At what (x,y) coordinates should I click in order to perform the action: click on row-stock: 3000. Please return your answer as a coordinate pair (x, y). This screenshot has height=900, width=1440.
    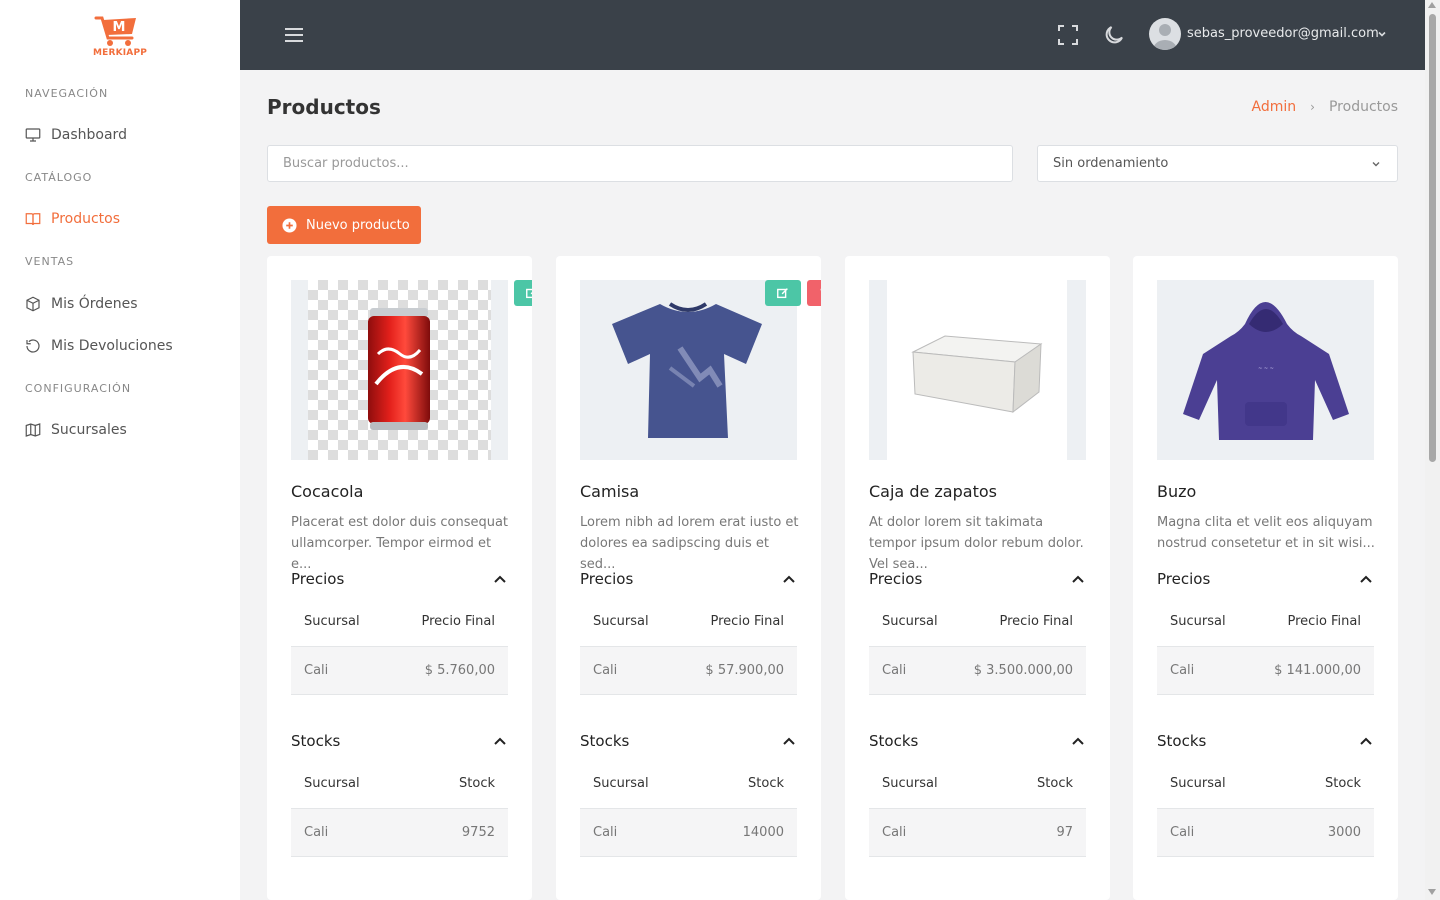
    Looking at the image, I should click on (1344, 832).